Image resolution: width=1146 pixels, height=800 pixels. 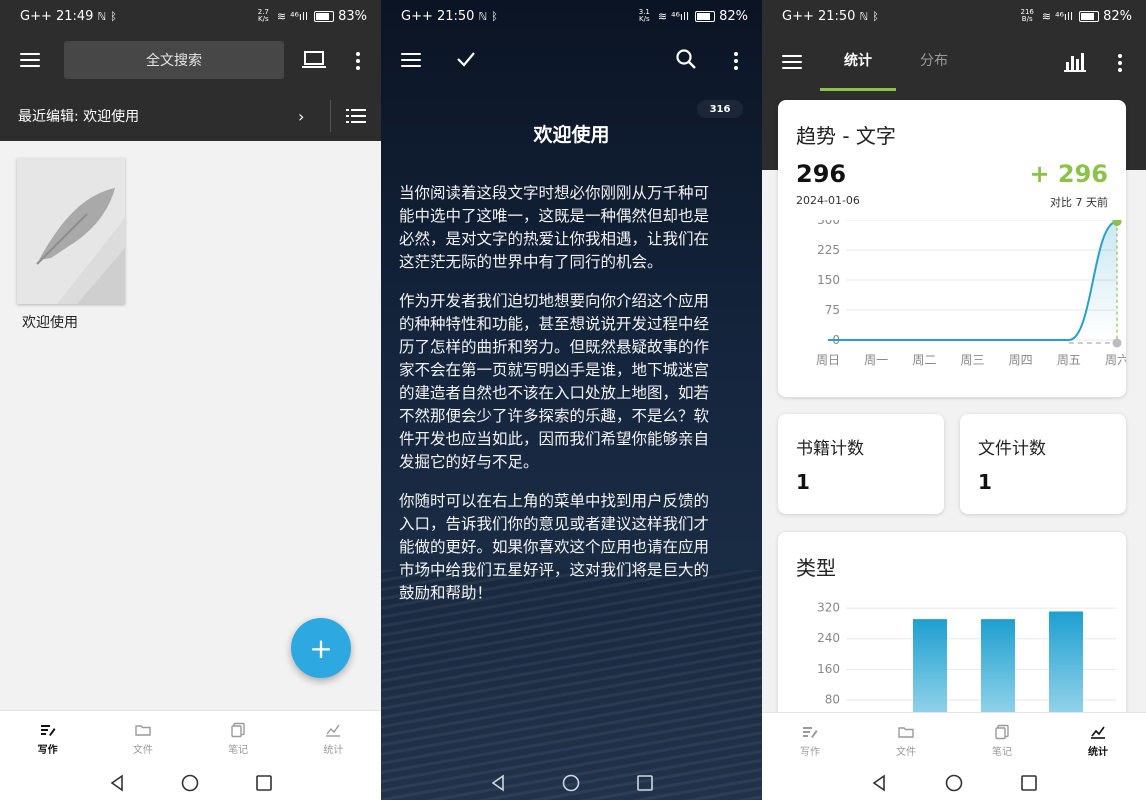 I want to click on book-title: 欢迎使用, so click(x=50, y=323).